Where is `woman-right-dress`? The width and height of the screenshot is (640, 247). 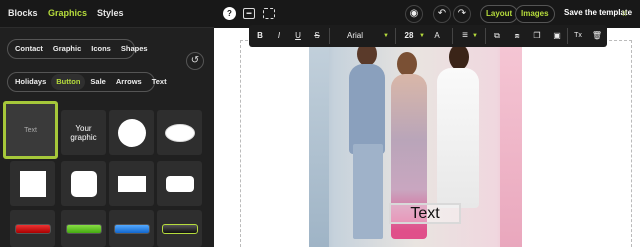 woman-right-dress is located at coordinates (458, 138).